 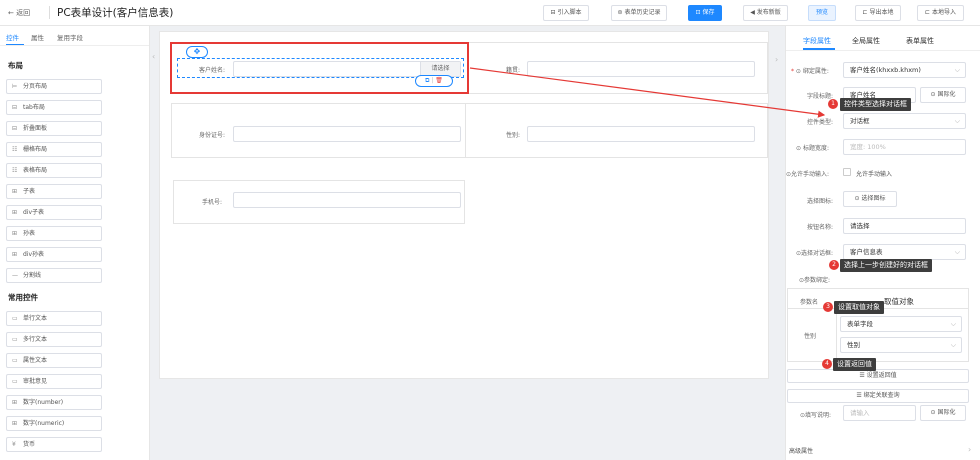 I want to click on gender-input, so click(x=641, y=134).